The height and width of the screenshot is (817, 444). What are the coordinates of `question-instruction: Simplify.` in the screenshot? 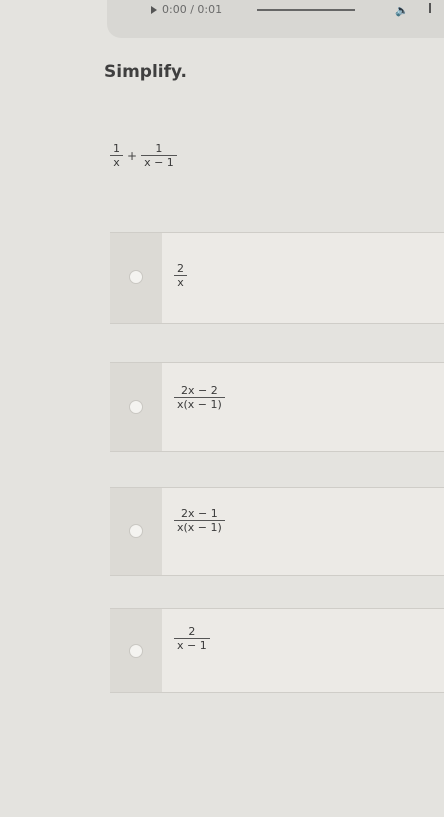 It's located at (145, 72).